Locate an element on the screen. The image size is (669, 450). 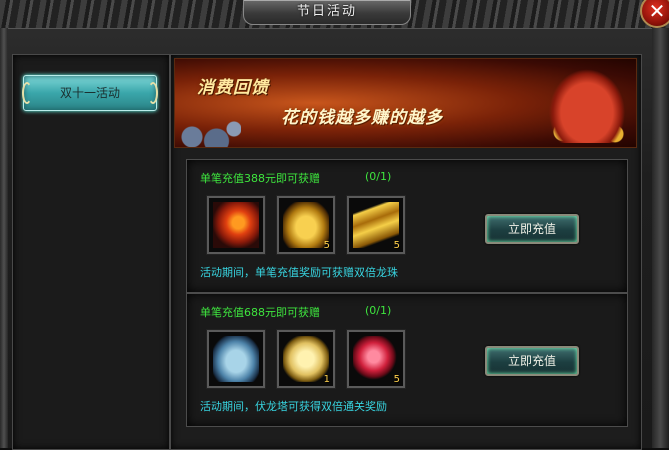
item-quantity: 1 is located at coordinates (326, 379).